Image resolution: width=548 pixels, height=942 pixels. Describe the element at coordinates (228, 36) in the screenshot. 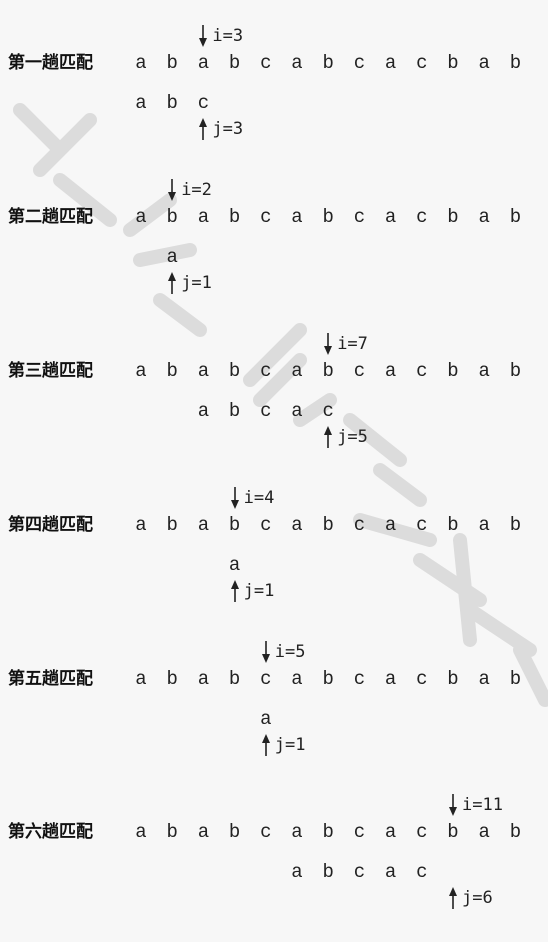

I see `i-pointer-label: i=3` at that location.